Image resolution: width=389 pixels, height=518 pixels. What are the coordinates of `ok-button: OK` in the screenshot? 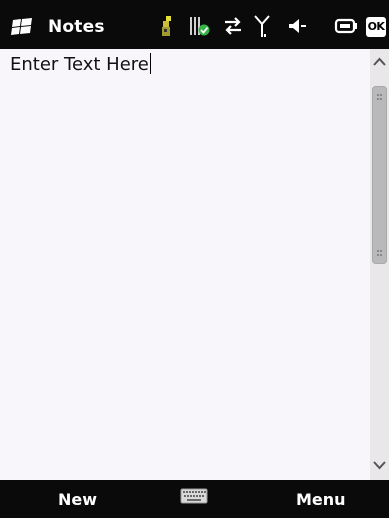 It's located at (376, 27).